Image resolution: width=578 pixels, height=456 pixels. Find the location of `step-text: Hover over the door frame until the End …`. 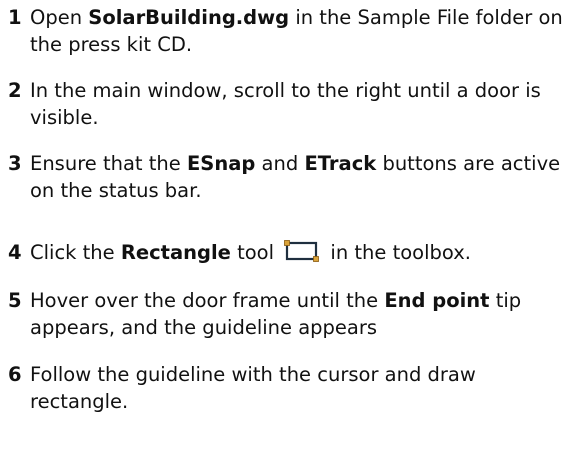

step-text: Hover over the door frame until the End … is located at coordinates (276, 314).